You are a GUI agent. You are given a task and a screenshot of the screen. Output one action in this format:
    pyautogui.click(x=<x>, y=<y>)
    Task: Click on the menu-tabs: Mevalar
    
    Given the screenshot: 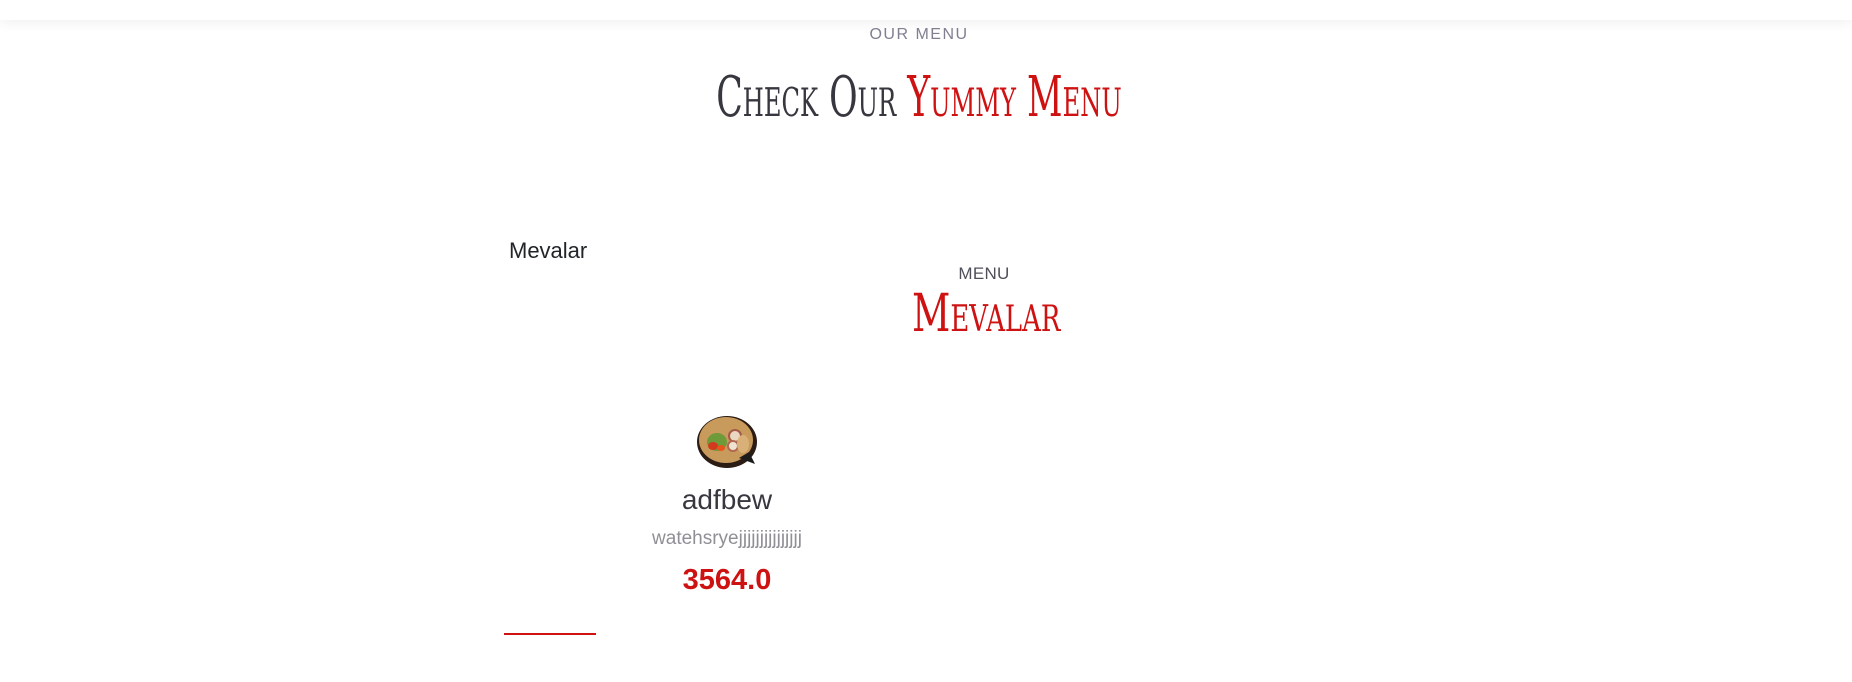 What is the action you would take?
    pyautogui.click(x=550, y=436)
    